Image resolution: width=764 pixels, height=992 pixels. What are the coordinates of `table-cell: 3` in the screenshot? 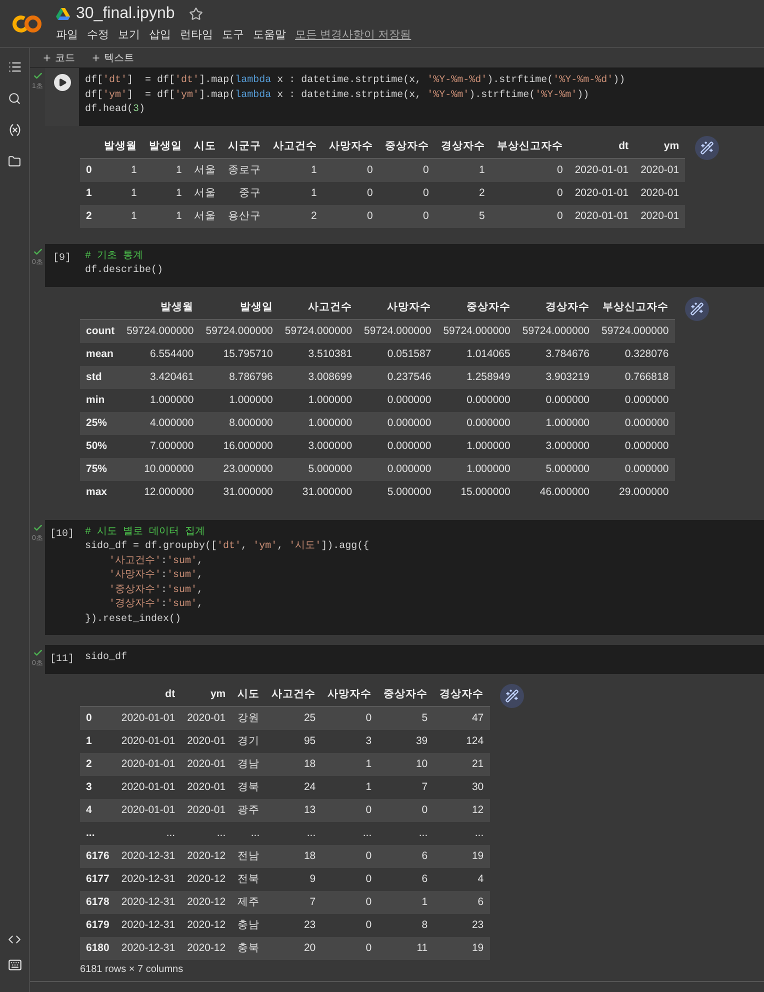 It's located at (350, 741).